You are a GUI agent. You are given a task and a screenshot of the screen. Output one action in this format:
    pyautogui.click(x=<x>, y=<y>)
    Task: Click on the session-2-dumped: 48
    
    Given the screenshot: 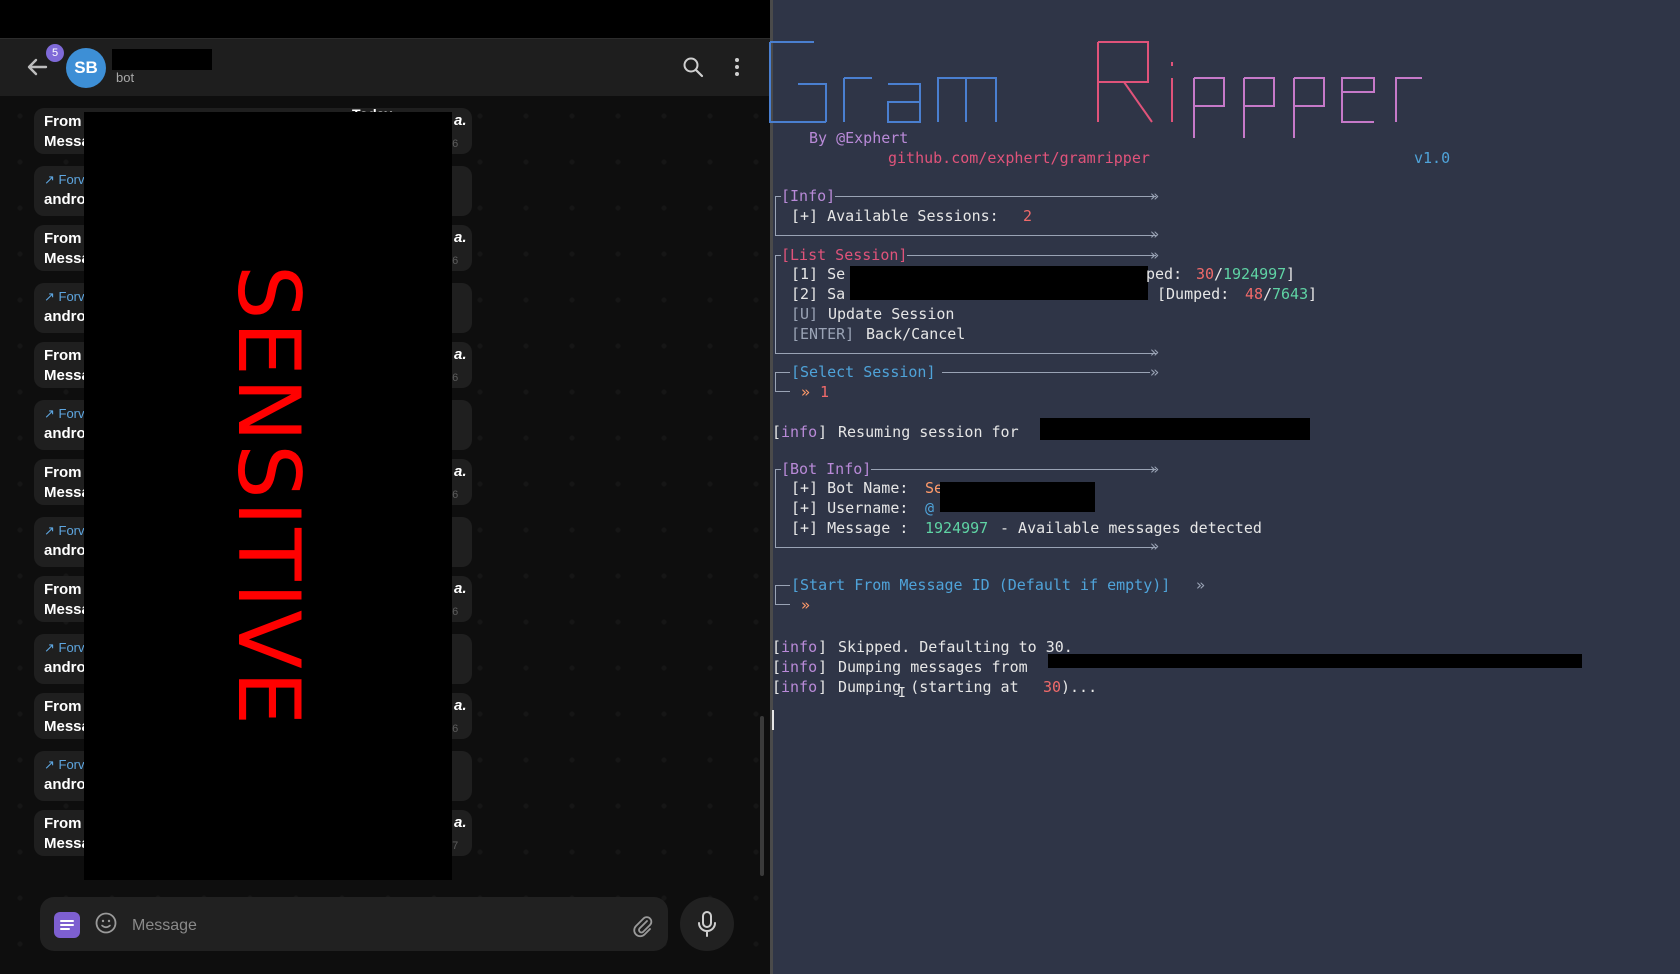 What is the action you would take?
    pyautogui.click(x=1254, y=294)
    